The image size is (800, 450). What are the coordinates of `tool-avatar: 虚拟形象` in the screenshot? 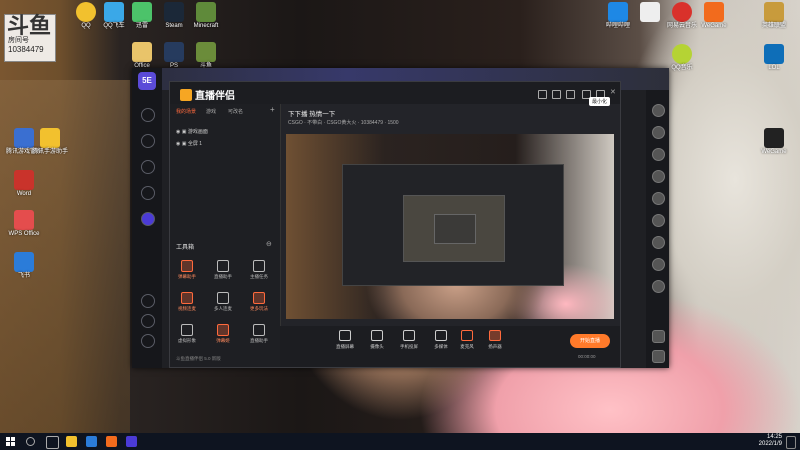 It's located at (187, 334).